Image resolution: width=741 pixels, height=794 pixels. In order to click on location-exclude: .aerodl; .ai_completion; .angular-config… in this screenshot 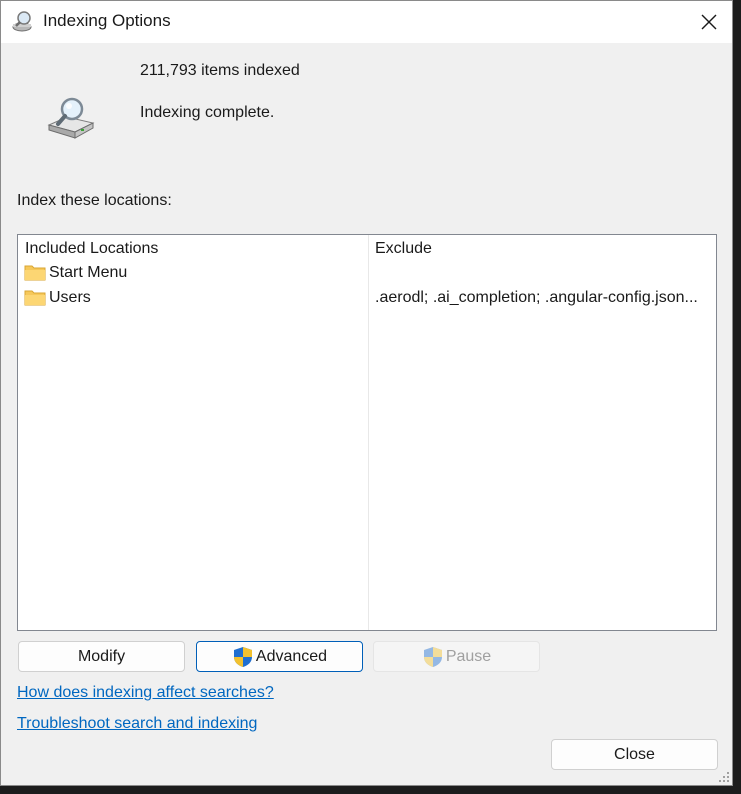, I will do `click(536, 297)`.